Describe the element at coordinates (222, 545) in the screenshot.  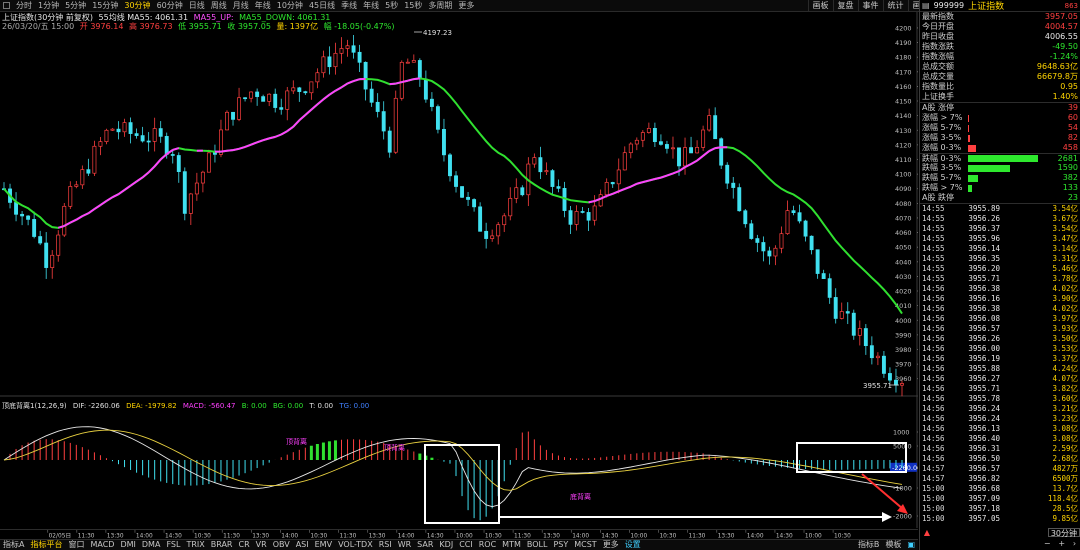
I see `indicator-tab-8: BRAR` at that location.